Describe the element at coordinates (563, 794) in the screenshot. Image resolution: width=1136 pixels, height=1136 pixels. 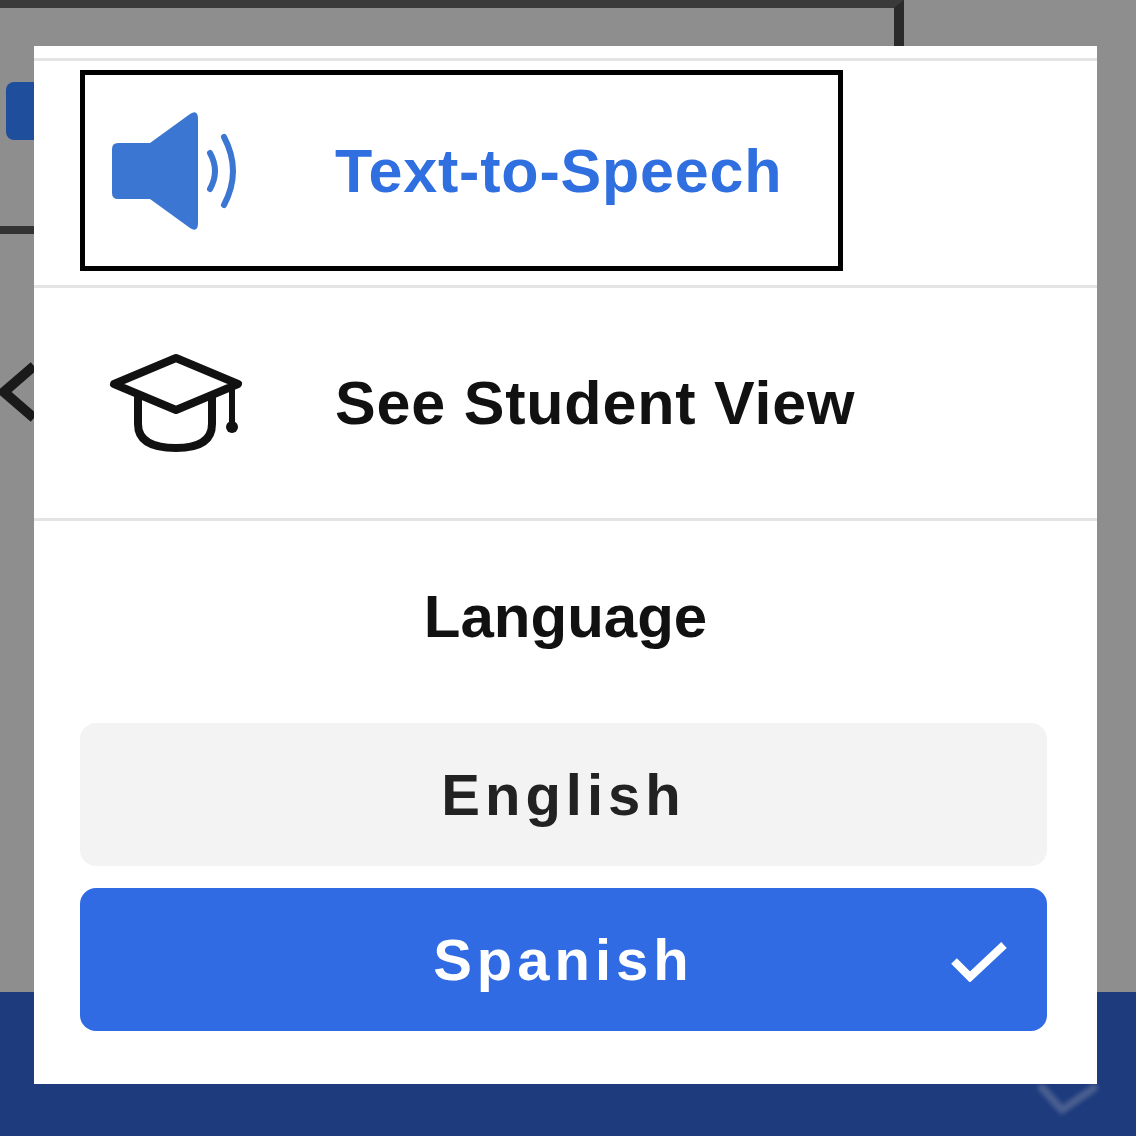
I see `language-option: English` at that location.